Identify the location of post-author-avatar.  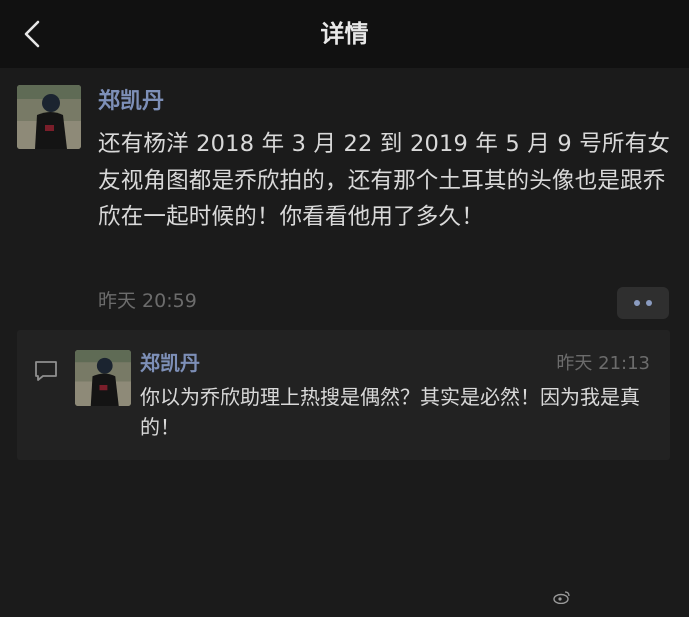
(49, 117).